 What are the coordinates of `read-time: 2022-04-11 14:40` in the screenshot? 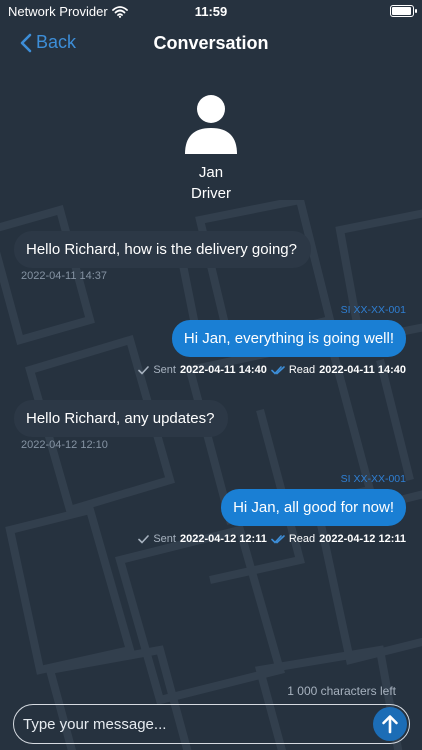 It's located at (362, 370).